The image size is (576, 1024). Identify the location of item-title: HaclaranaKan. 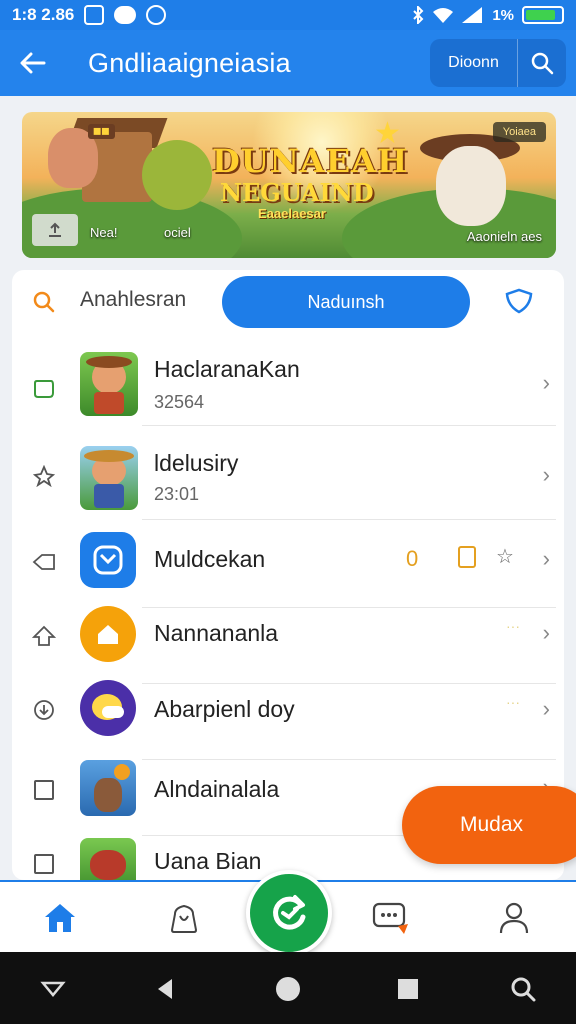
(227, 369).